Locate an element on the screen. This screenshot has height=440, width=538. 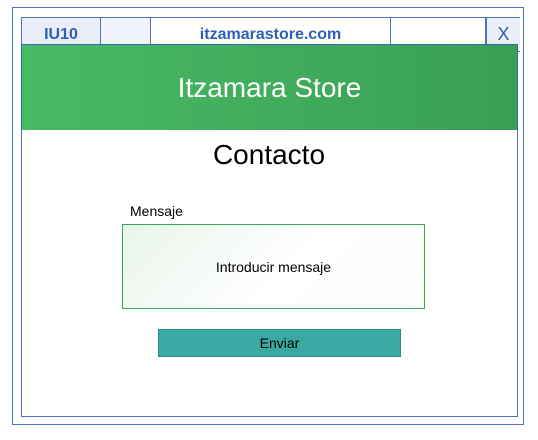
message-textarea: Introducir mensaje is located at coordinates (273, 266).